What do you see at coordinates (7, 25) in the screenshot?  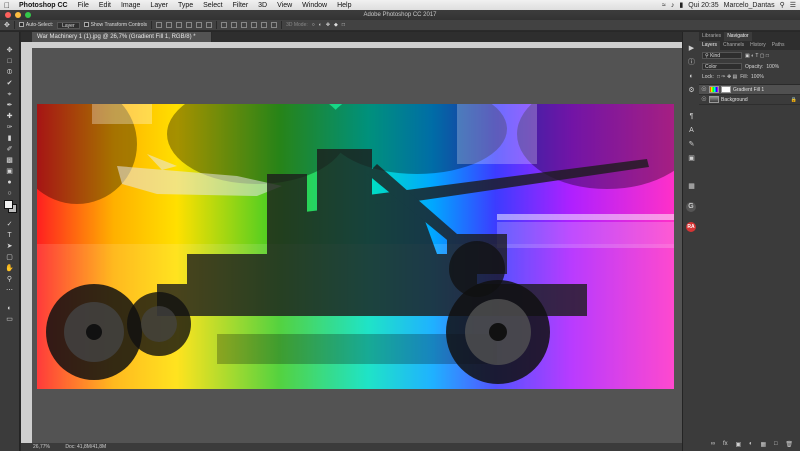 I see `move-tool-icon: ✥` at bounding box center [7, 25].